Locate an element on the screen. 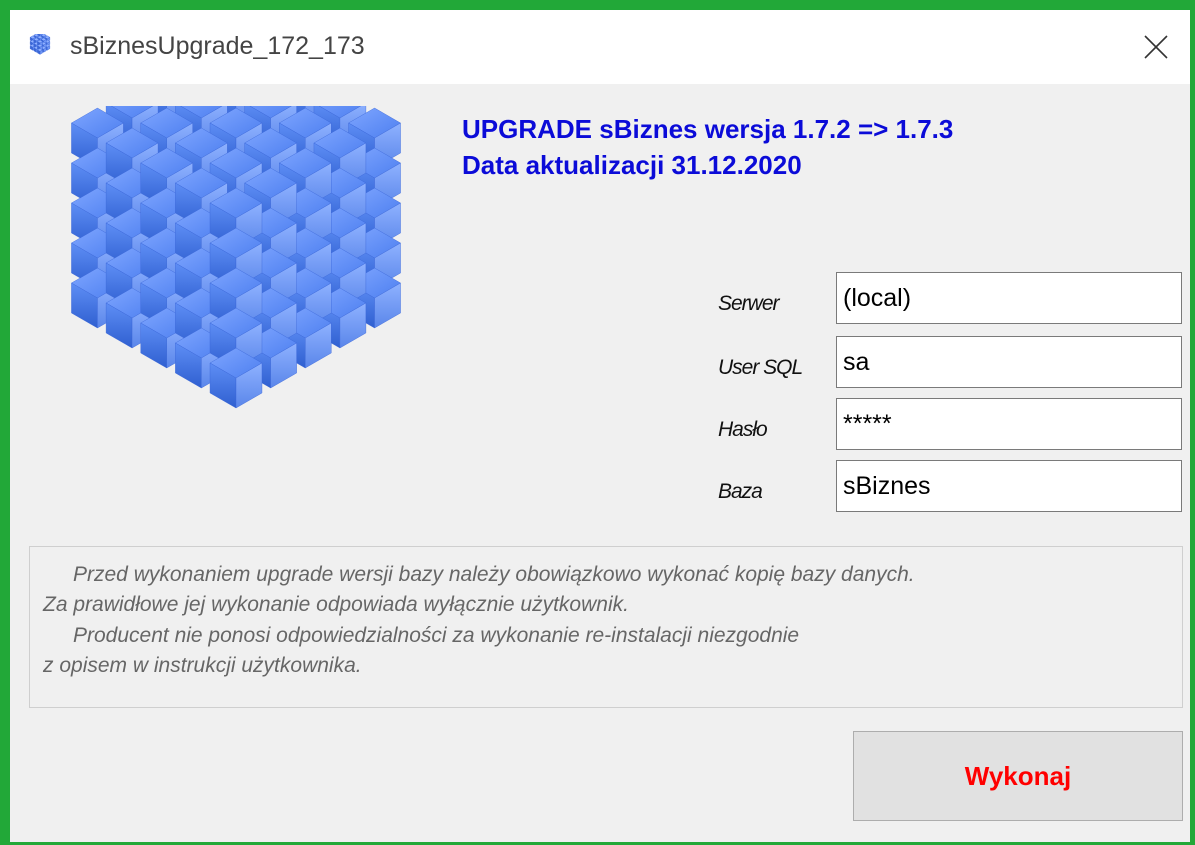 The image size is (1195, 845). sql-user-input is located at coordinates (1009, 362).